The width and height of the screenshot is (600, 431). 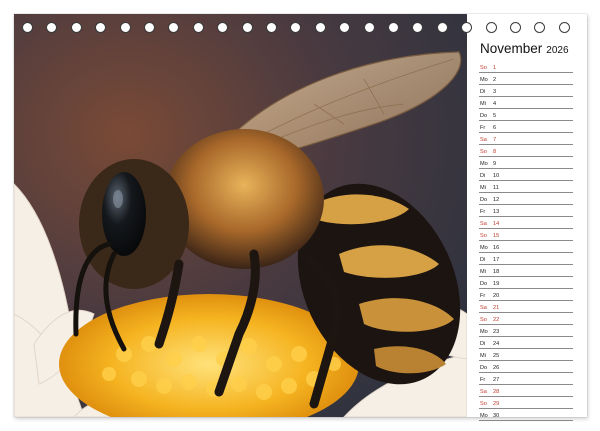 What do you see at coordinates (526, 355) in the screenshot?
I see `calendar-day-row: Mi 25` at bounding box center [526, 355].